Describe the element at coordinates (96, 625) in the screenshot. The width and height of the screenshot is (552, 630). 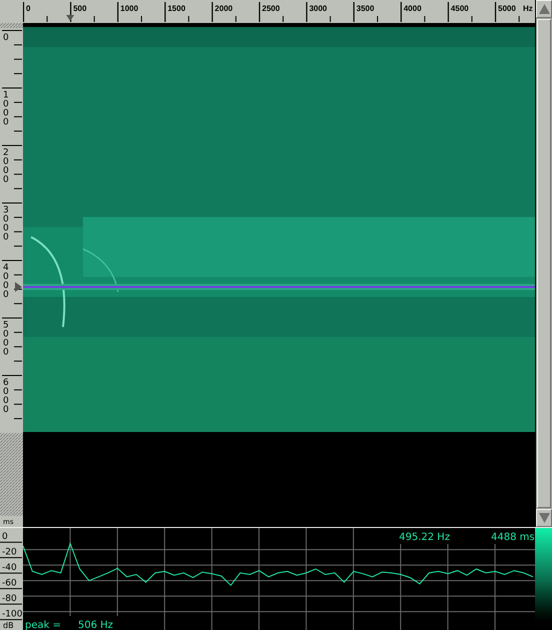
I see `peak-value: 506 Hz` at that location.